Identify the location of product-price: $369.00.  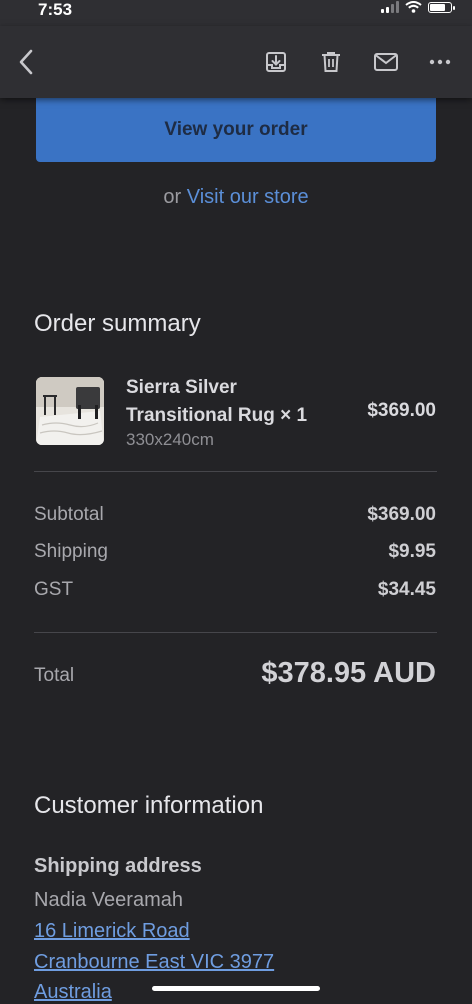
(401, 410).